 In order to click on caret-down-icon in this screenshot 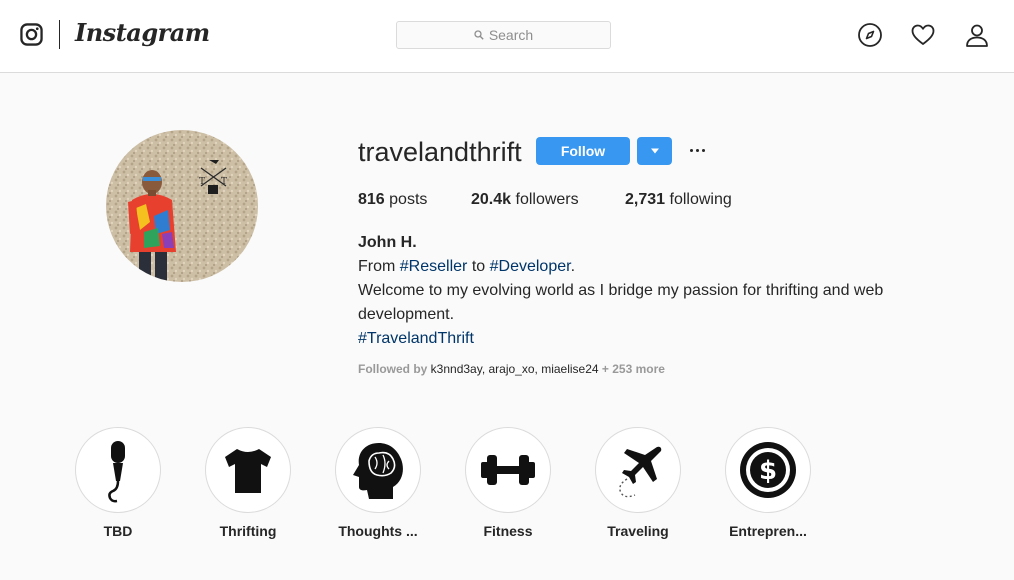, I will do `click(654, 151)`.